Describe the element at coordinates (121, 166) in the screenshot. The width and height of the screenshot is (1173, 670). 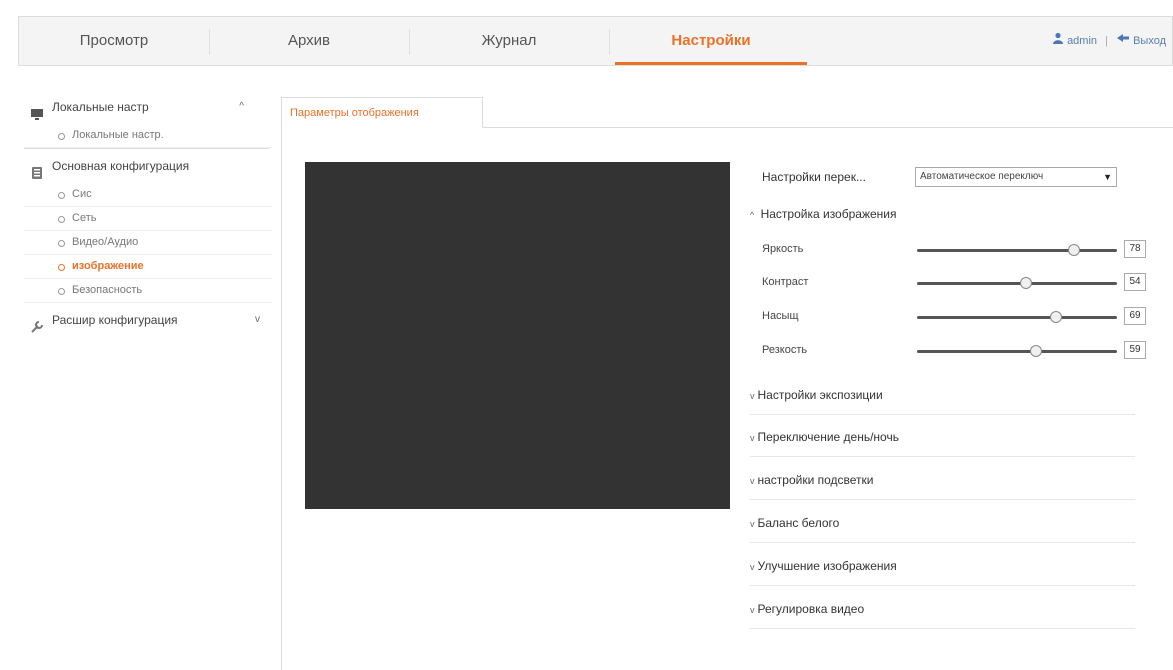
I see `sidebar-group-label: Основная конфигурация` at that location.